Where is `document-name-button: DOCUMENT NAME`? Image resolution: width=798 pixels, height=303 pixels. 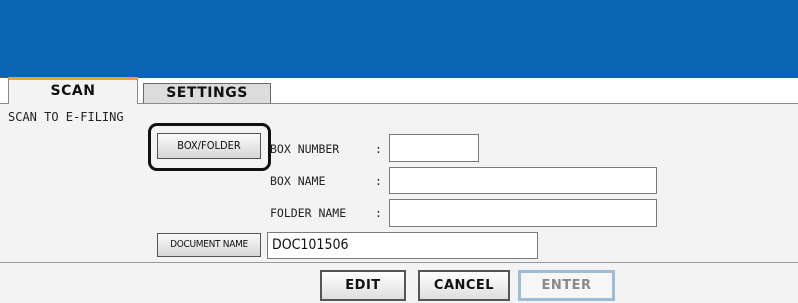
document-name-button: DOCUMENT NAME is located at coordinates (209, 245).